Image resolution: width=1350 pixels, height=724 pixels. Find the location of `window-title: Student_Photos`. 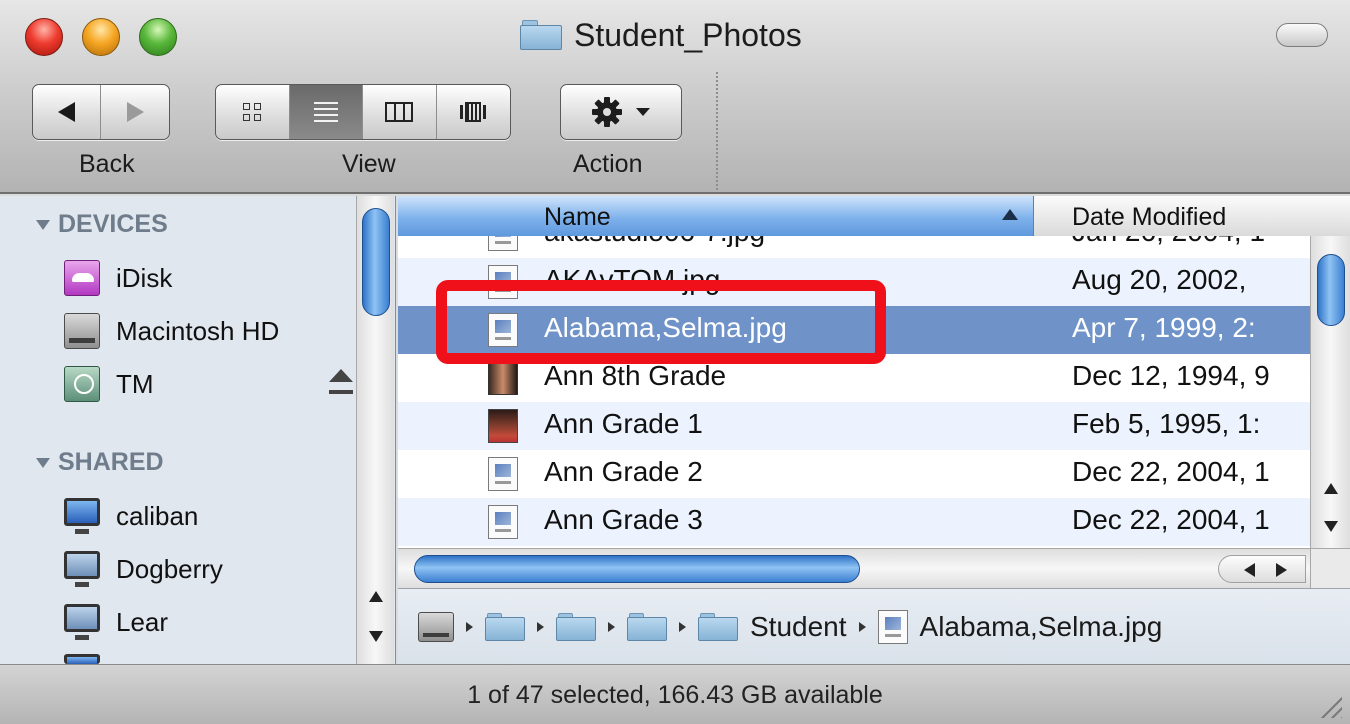

window-title: Student_Photos is located at coordinates (688, 34).